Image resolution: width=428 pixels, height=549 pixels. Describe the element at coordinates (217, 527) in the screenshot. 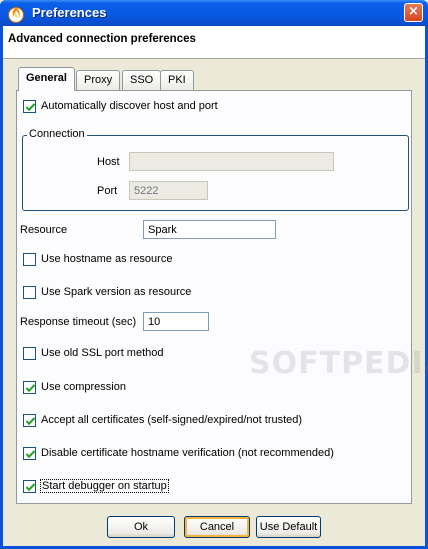

I see `cancel-button: Cancel` at that location.